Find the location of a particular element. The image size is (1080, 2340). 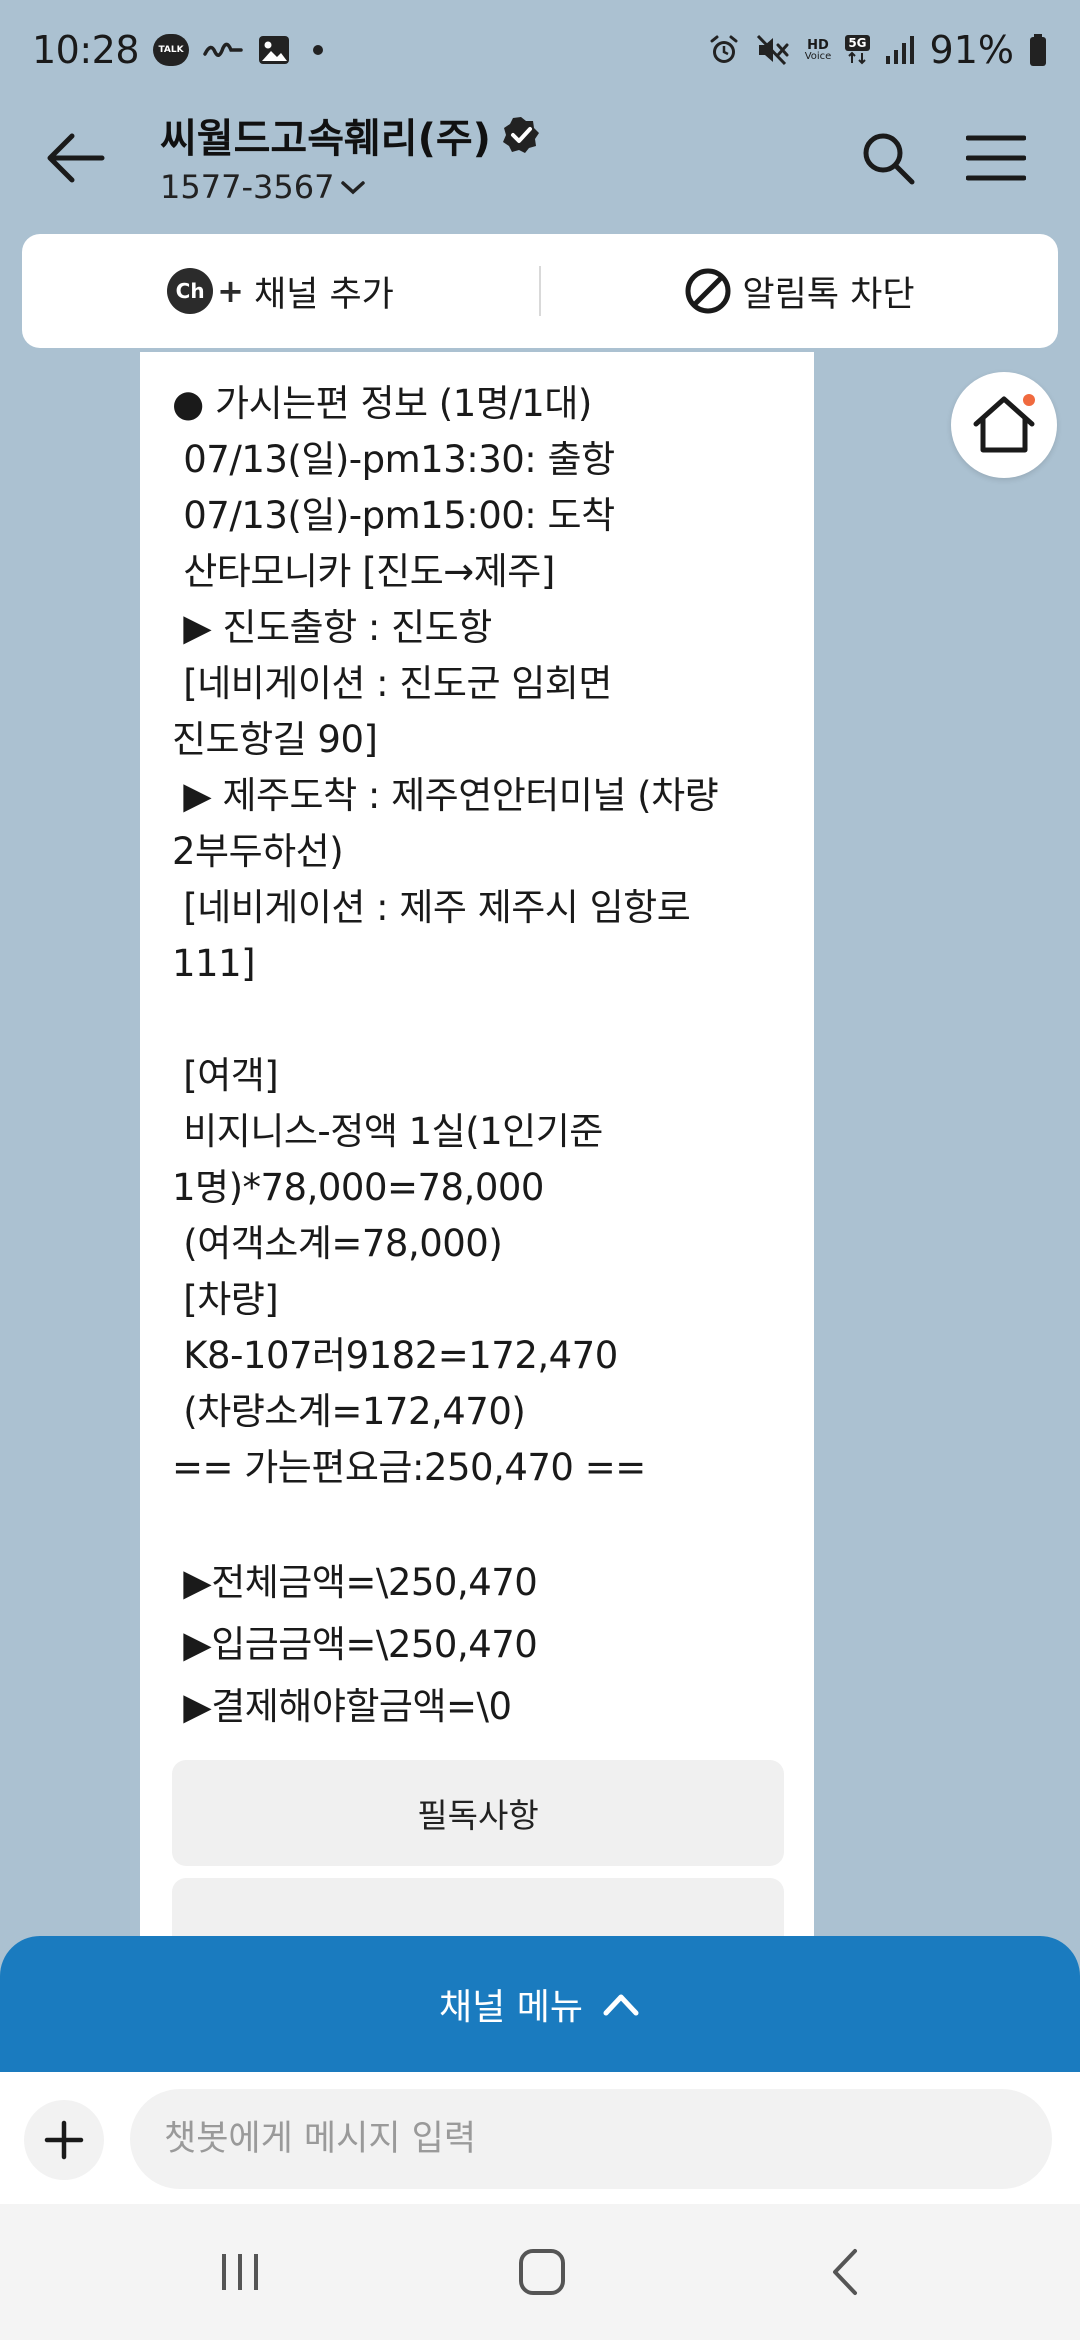

message-line: K8-107러9182=172,470 is located at coordinates (395, 1355).